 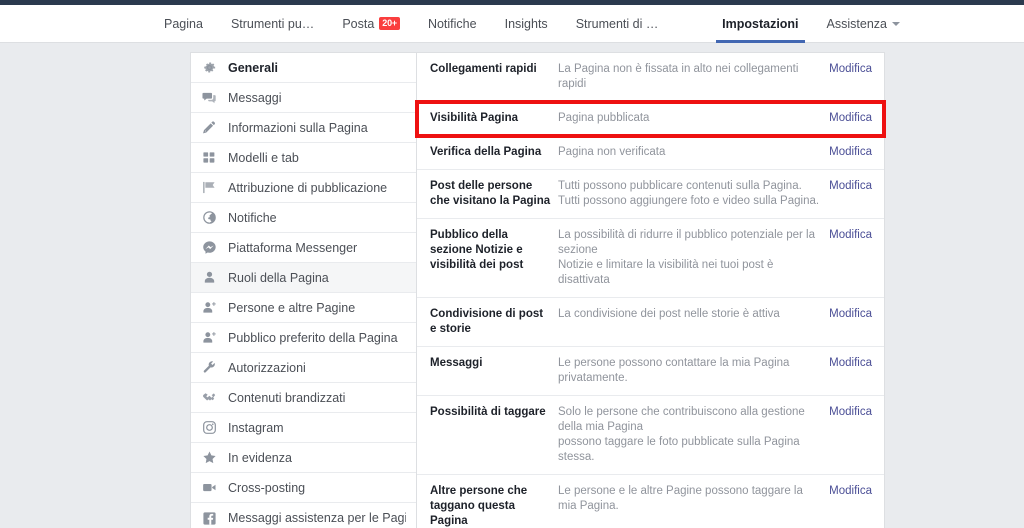 What do you see at coordinates (303, 98) in the screenshot?
I see `sidebar-item-messaggi: Messaggi` at bounding box center [303, 98].